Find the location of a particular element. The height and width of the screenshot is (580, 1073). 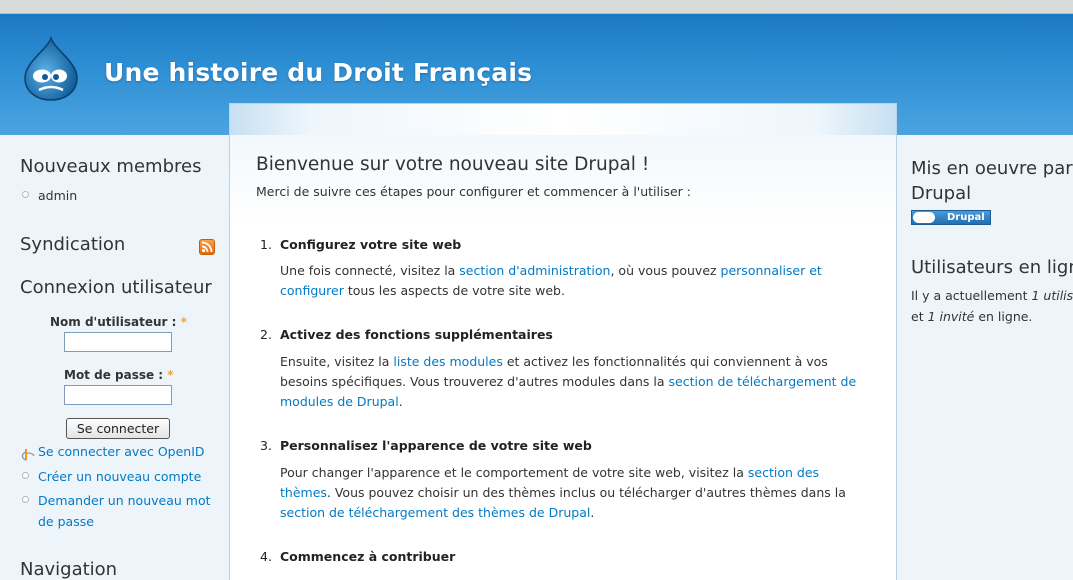

new-members-title: Nouveaux membres is located at coordinates (111, 166).